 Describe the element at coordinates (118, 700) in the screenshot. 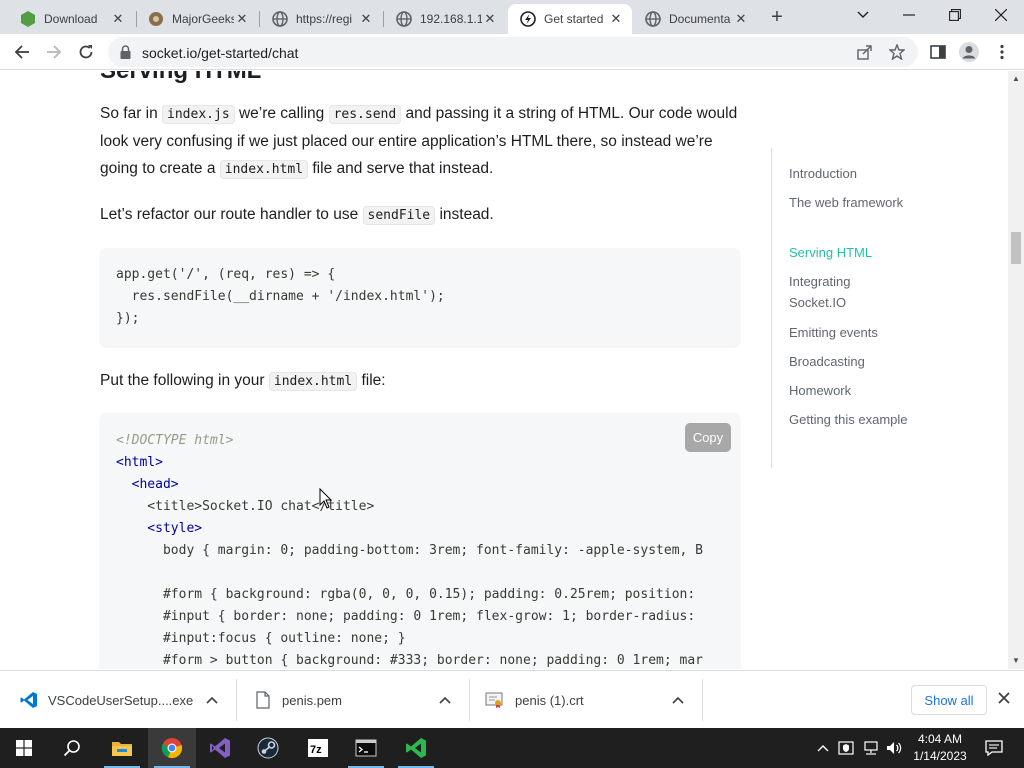

I see `download-item-vscode: VSCodeUserSetup....exe` at that location.